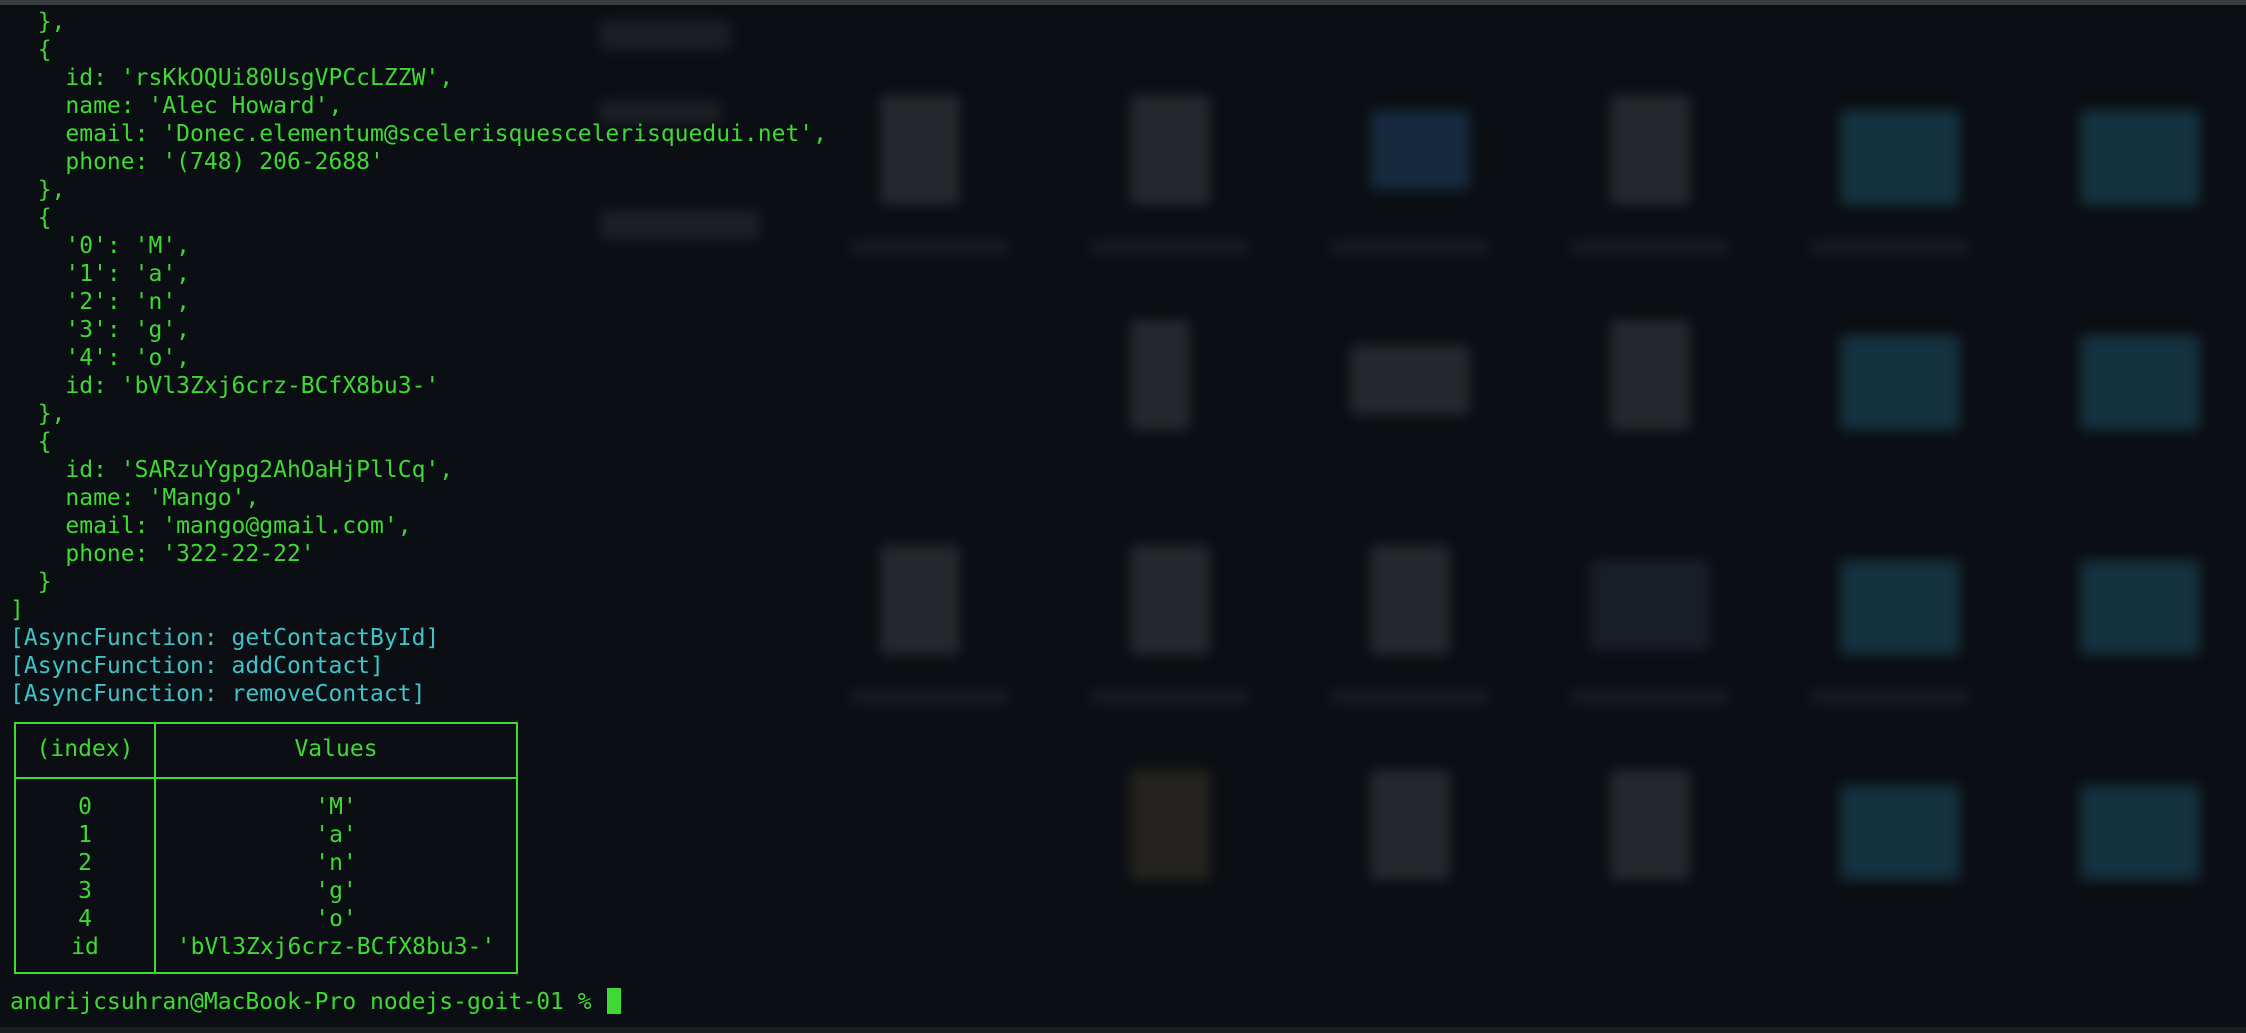  Describe the element at coordinates (135, 498) in the screenshot. I see `output-line: name: 'Mango',` at that location.